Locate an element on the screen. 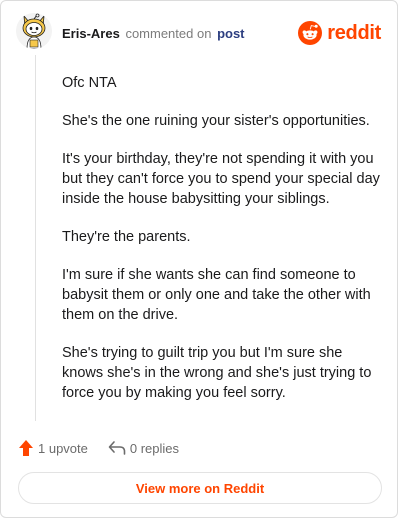 The image size is (400, 520). reddit-logo: reddit is located at coordinates (339, 33).